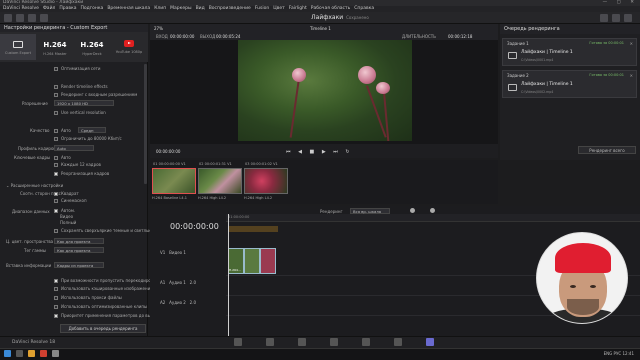 The image size is (640, 360). What do you see at coordinates (77, 164) in the screenshot?
I see `keyframes-each-radio: Каждые 12 кадров` at bounding box center [77, 164].